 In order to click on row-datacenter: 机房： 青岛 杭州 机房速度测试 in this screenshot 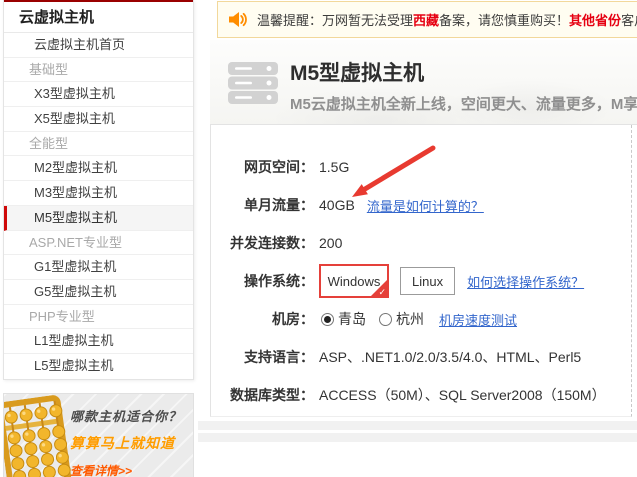, I will do `click(421, 319)`.